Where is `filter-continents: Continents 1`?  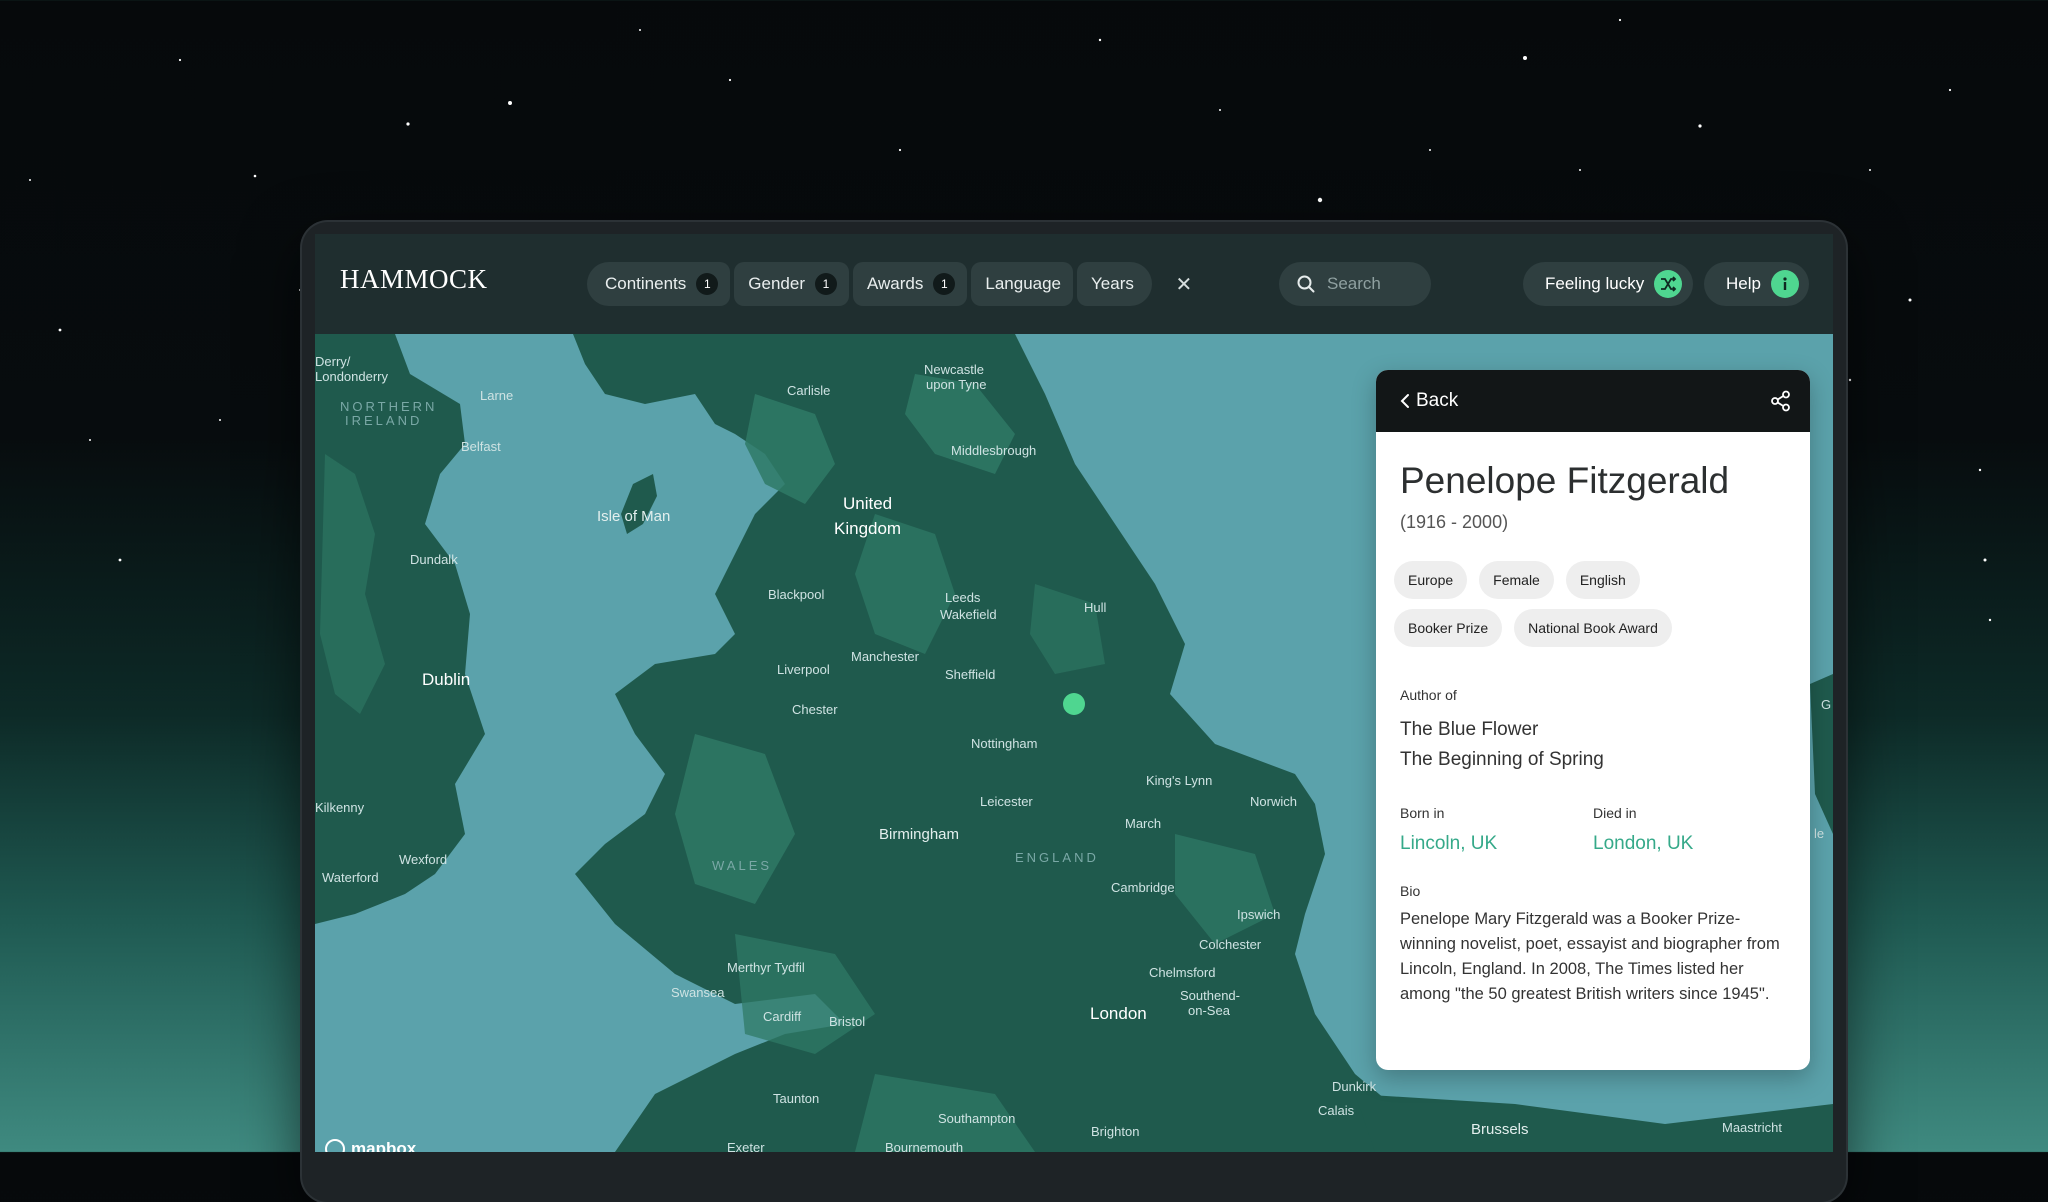 filter-continents: Continents 1 is located at coordinates (659, 284).